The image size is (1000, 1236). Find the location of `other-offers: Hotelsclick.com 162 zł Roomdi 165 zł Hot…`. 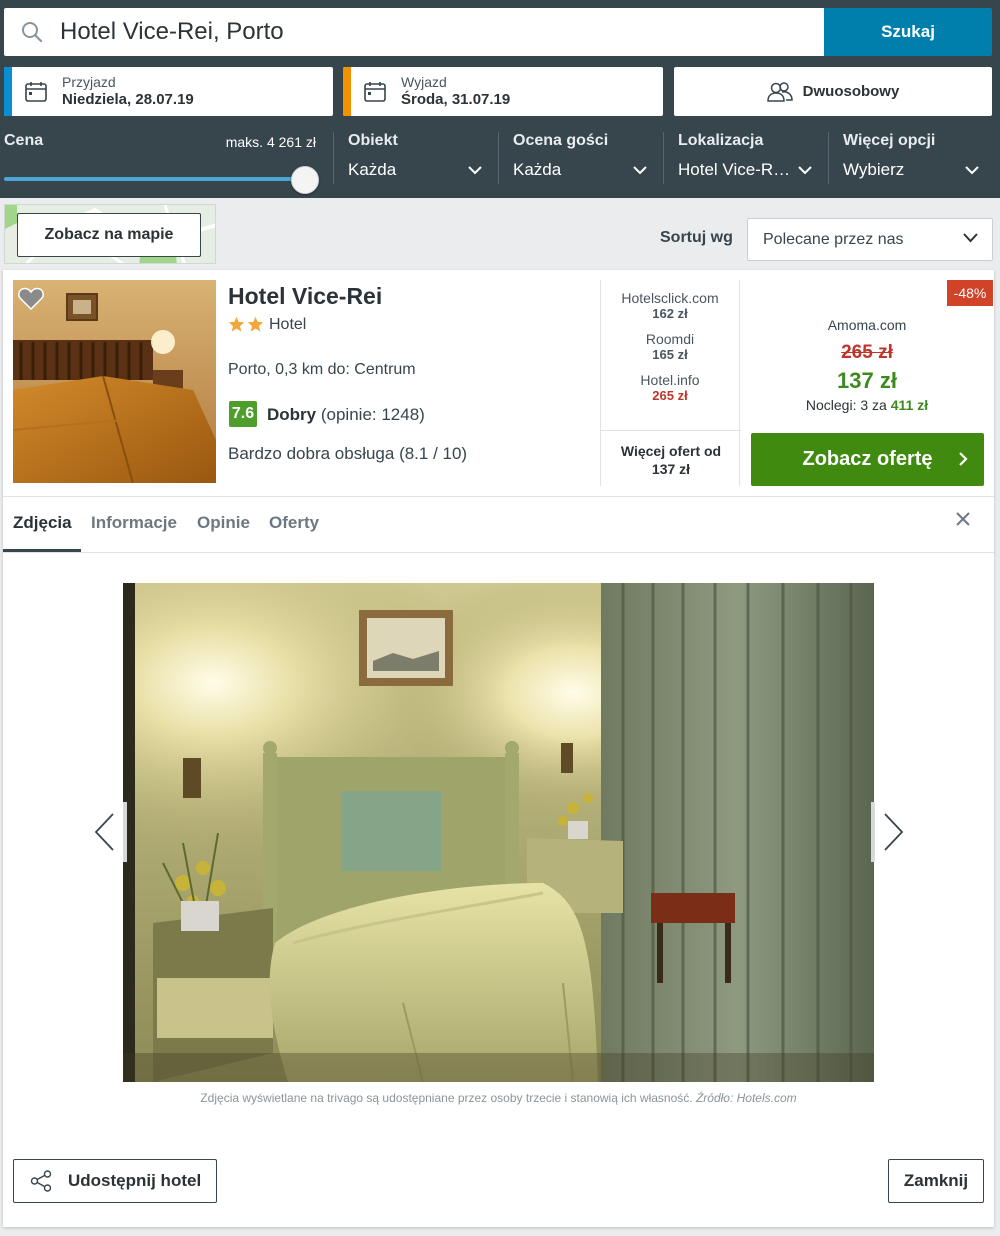

other-offers: Hotelsclick.com 162 zł Roomdi 165 zł Hot… is located at coordinates (670, 383).